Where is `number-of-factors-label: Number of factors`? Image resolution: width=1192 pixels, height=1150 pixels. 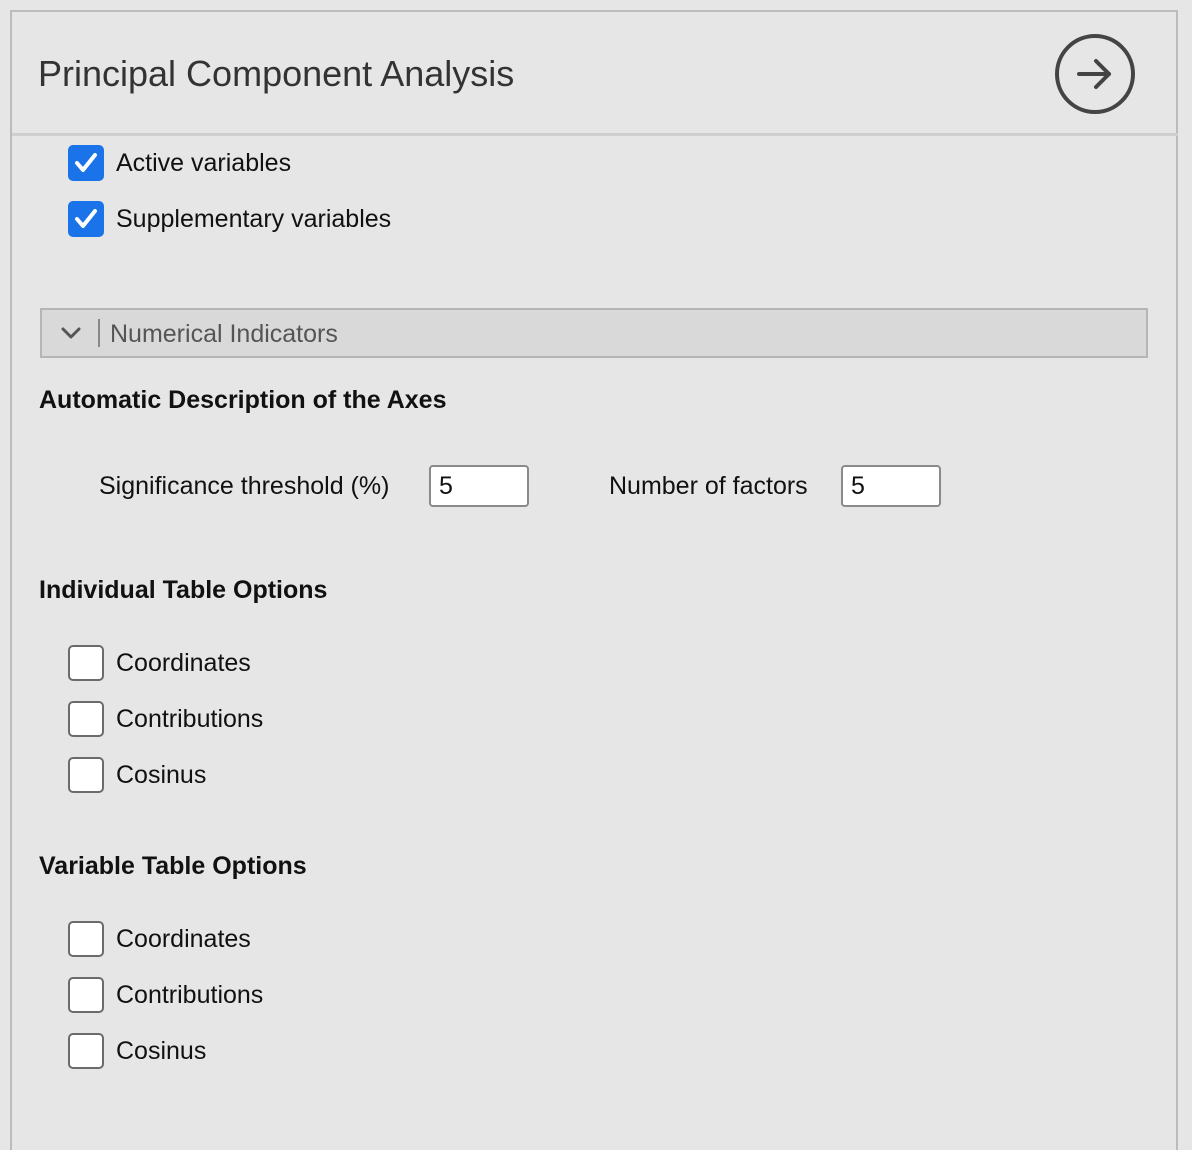 number-of-factors-label: Number of factors is located at coordinates (708, 486).